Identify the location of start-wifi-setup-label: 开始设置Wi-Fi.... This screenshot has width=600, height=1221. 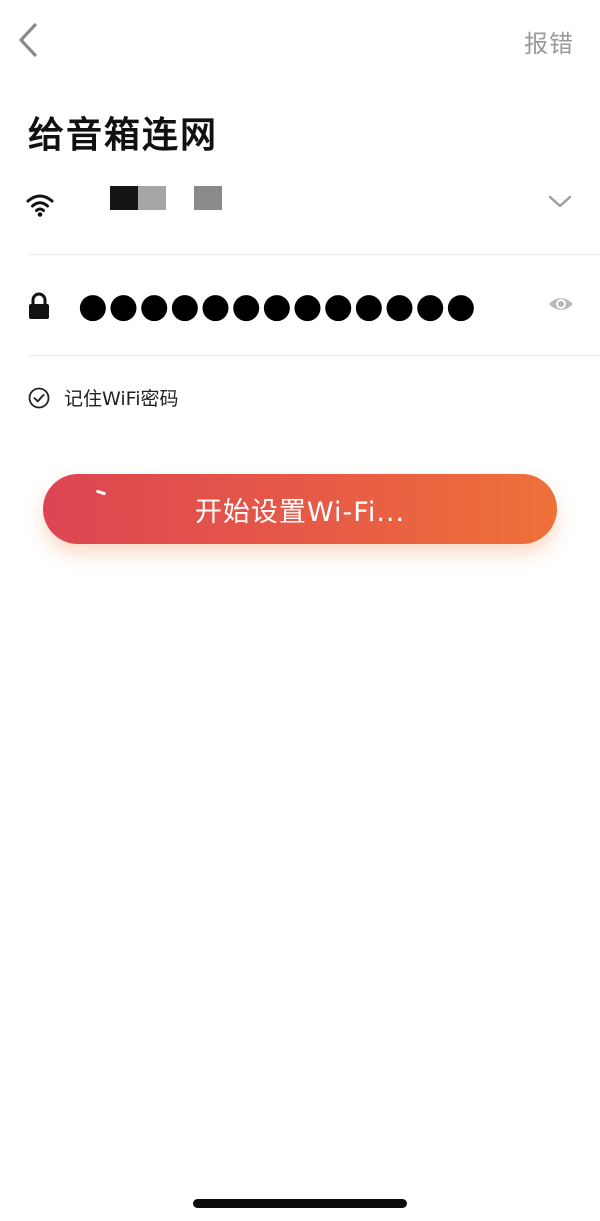
(300, 512).